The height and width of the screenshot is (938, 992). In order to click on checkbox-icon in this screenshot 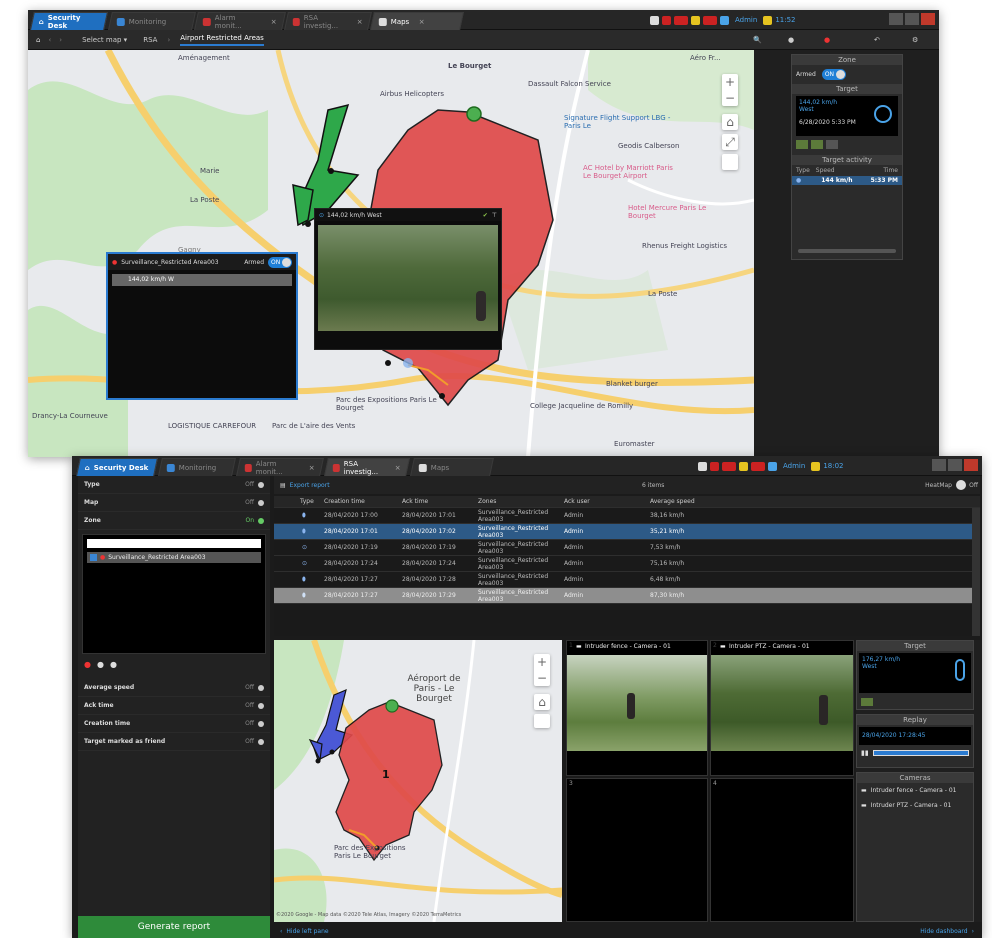, I will do `click(93, 557)`.